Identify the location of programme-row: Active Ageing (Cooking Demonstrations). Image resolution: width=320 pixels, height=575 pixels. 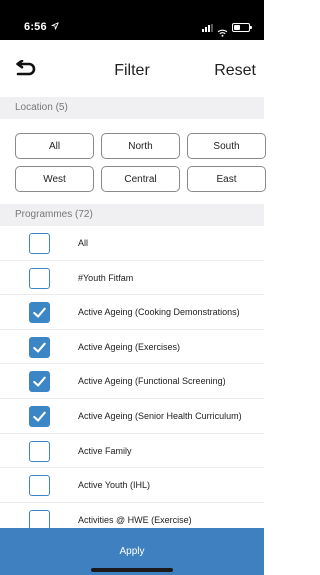
(132, 312).